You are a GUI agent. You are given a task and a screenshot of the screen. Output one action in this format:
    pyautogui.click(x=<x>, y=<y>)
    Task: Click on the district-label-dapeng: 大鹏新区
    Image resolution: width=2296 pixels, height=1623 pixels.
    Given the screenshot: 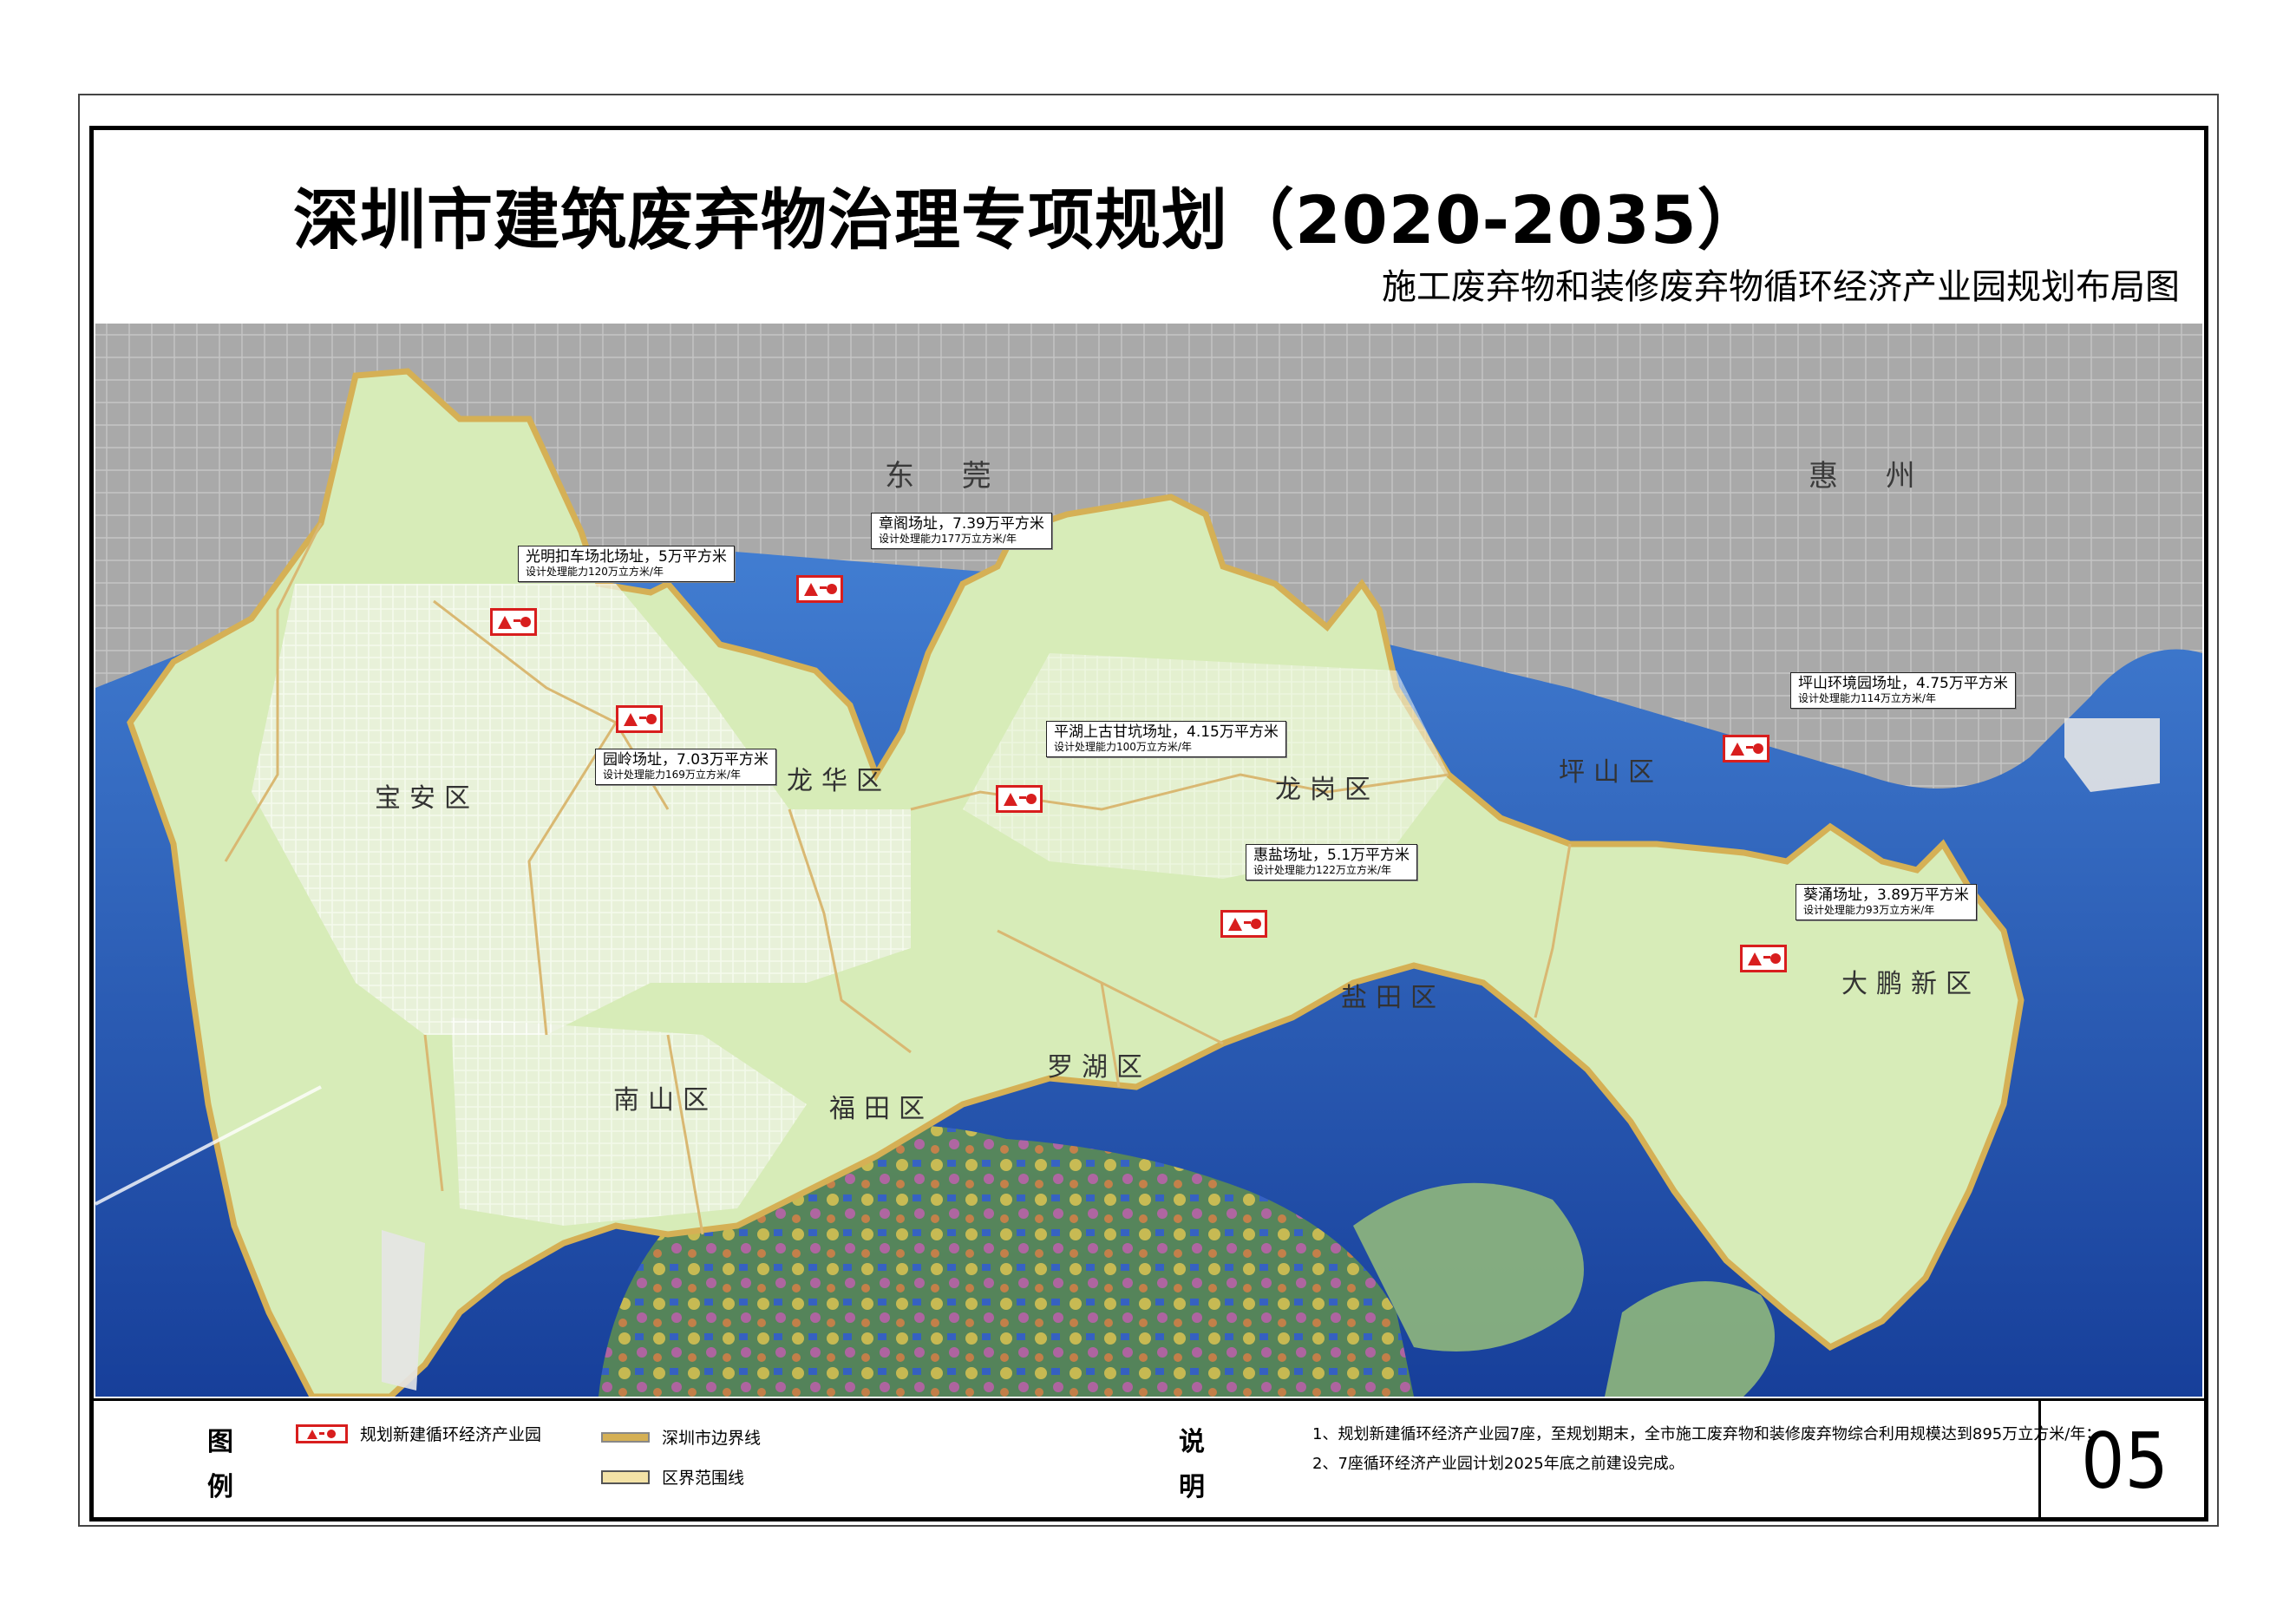 What is the action you would take?
    pyautogui.click(x=1911, y=984)
    